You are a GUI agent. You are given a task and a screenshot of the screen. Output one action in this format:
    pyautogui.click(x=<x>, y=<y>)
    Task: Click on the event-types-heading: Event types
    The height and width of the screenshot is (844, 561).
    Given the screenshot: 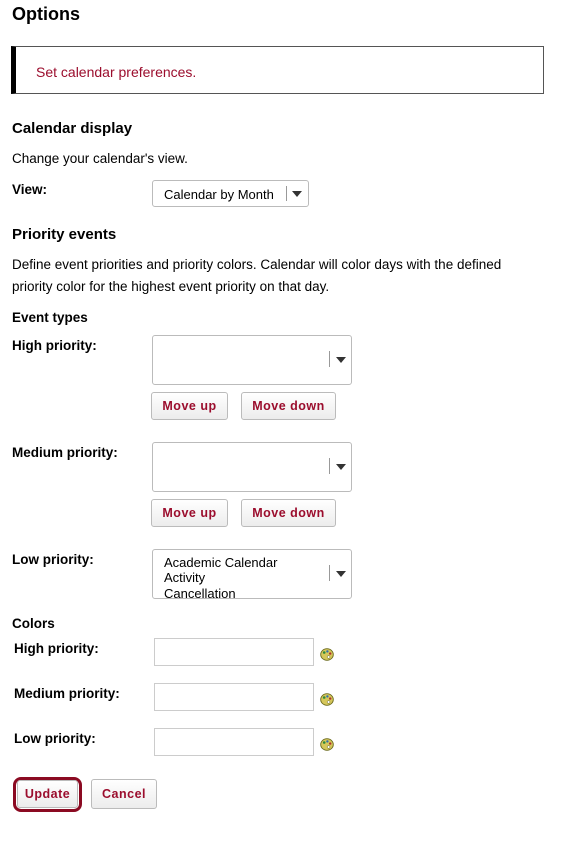 What is the action you would take?
    pyautogui.click(x=50, y=317)
    